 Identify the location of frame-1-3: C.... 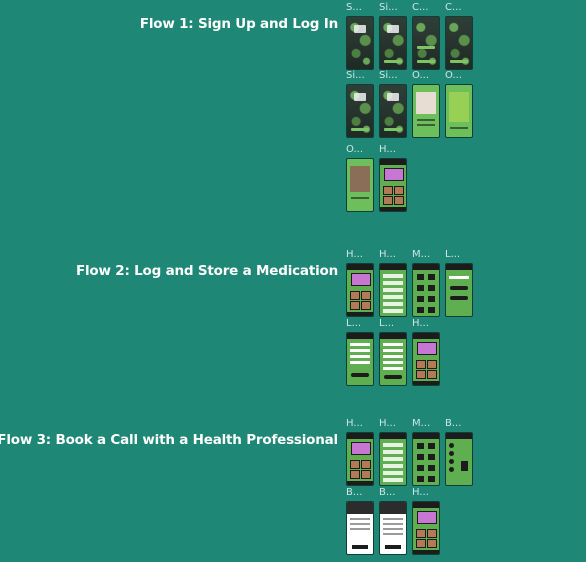
(426, 36).